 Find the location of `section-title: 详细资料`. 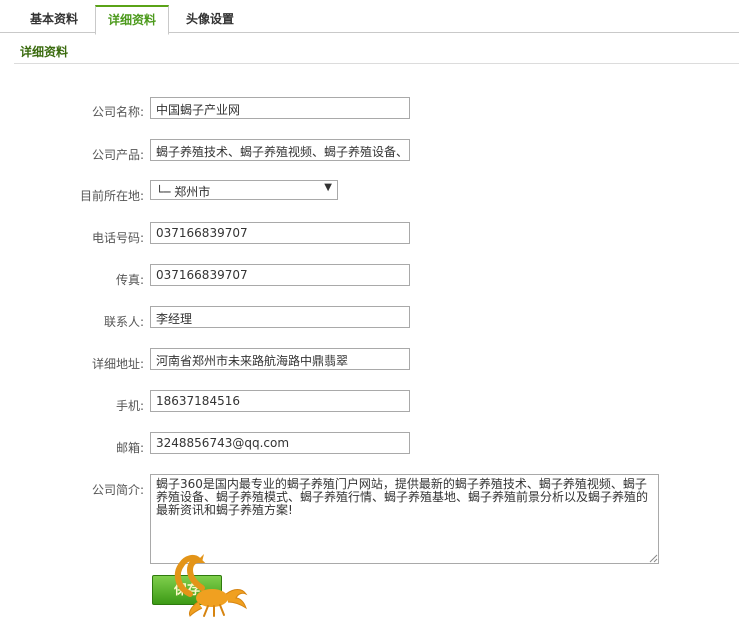

section-title: 详细资料 is located at coordinates (44, 52).